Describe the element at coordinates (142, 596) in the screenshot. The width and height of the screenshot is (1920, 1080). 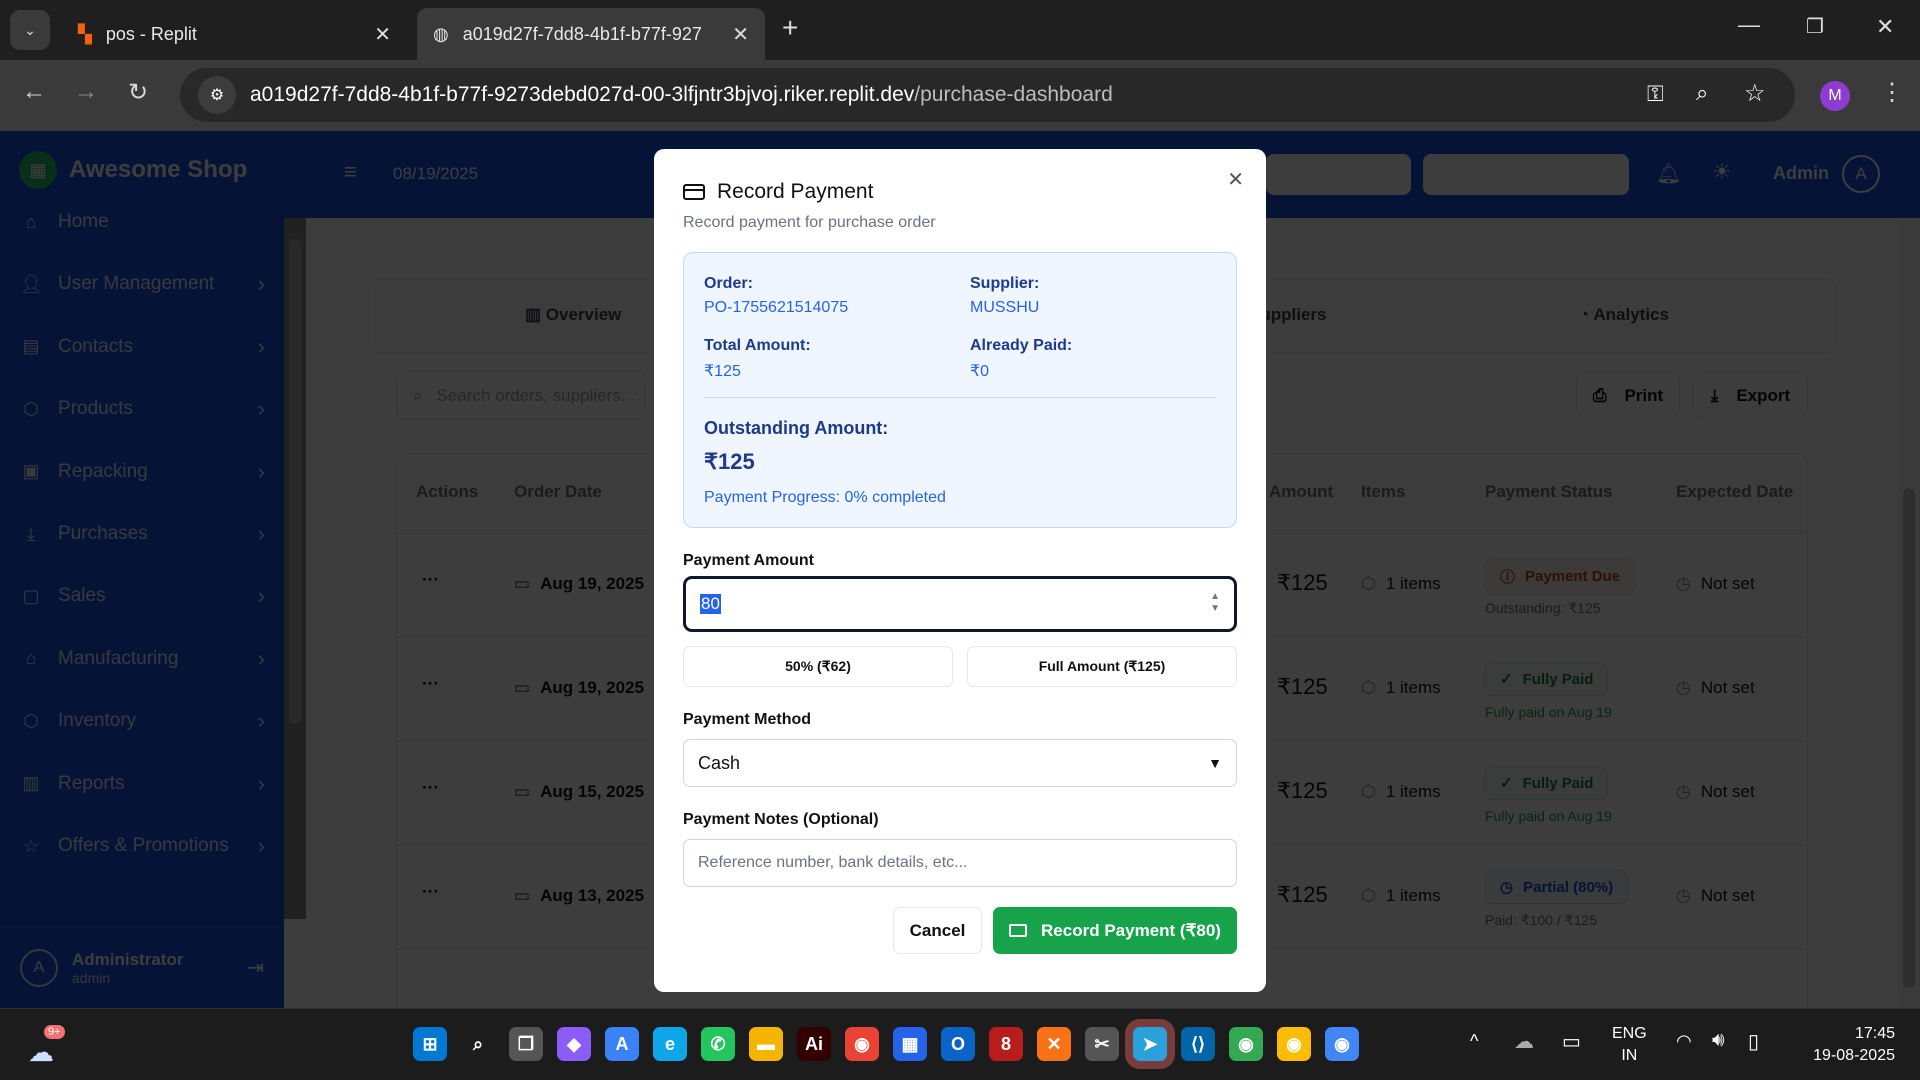
I see `sidebar-item-sales: ▢ Sales ›` at that location.